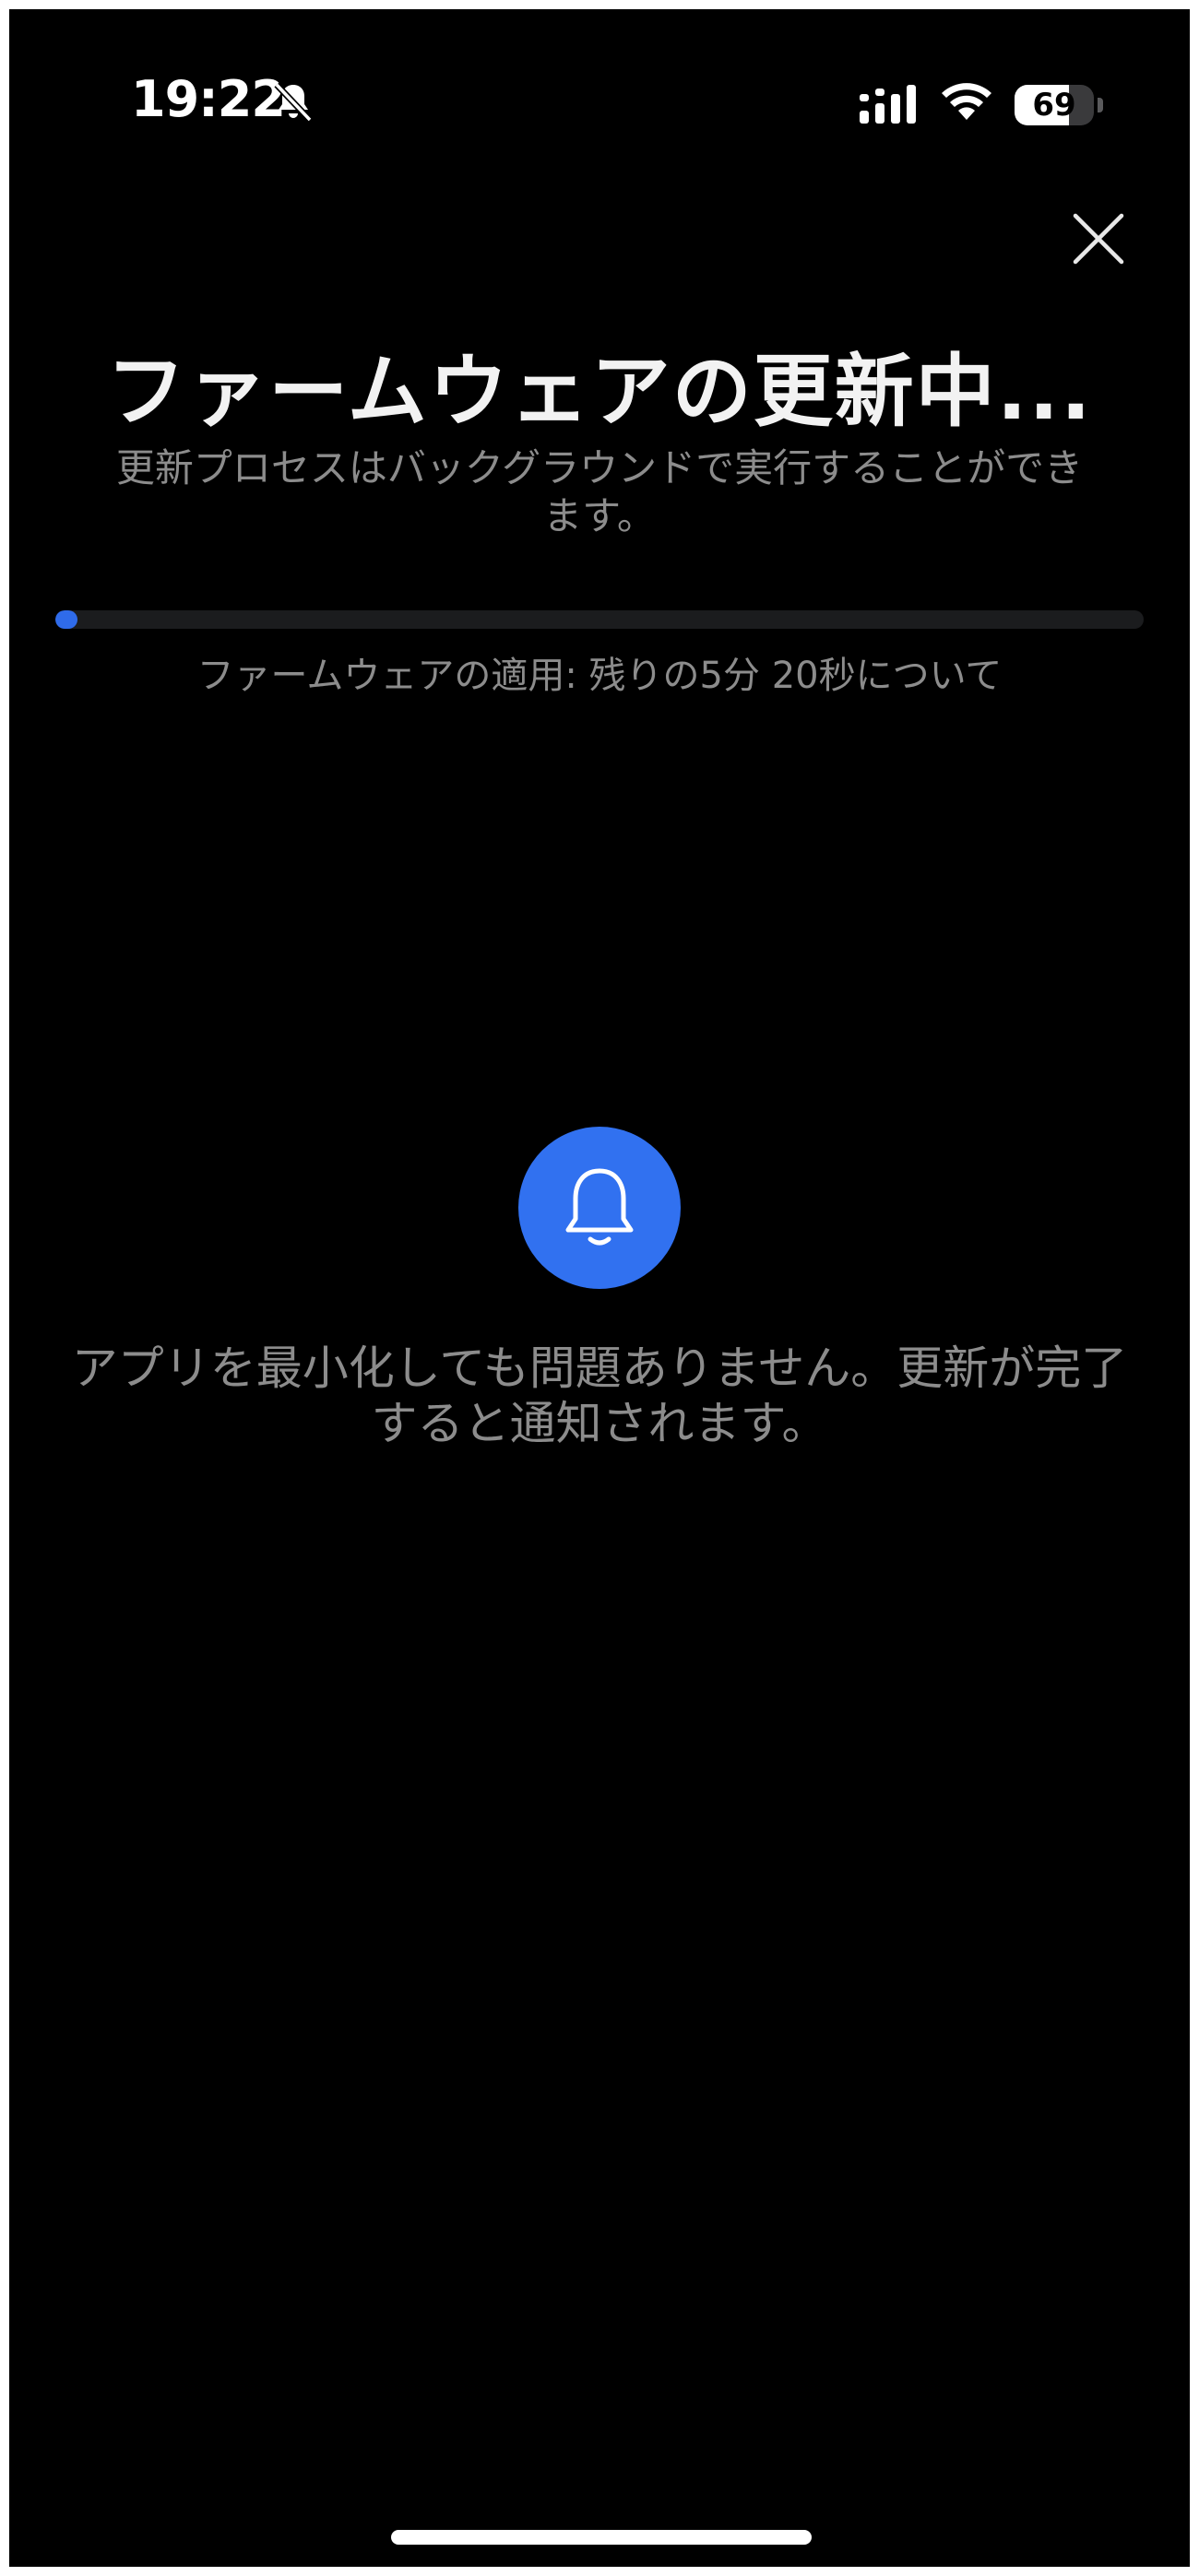  I want to click on bell-icon, so click(599, 1207).